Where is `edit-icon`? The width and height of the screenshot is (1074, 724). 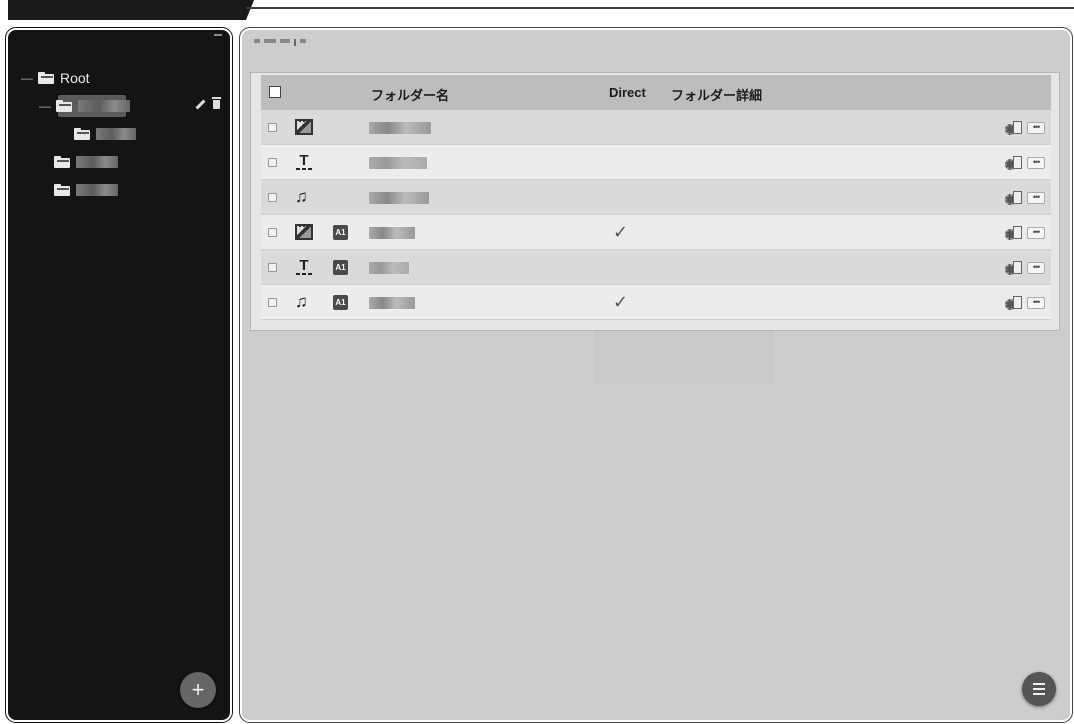 edit-icon is located at coordinates (200, 104).